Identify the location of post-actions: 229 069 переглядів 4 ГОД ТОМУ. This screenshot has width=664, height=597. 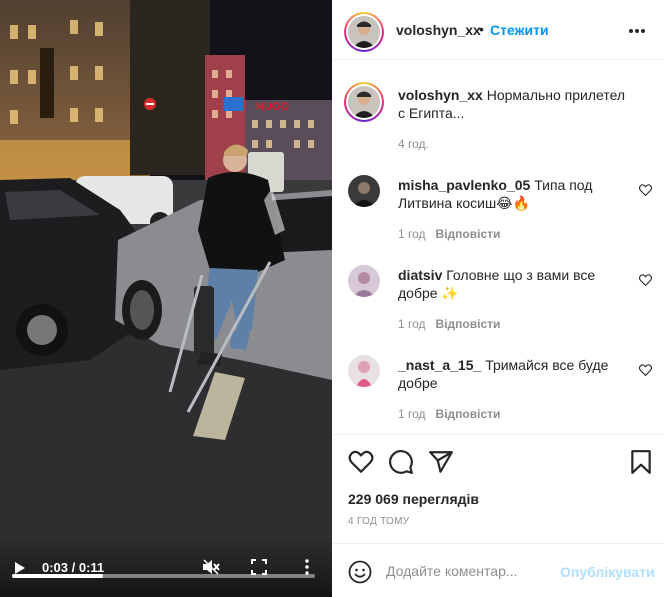
(498, 489).